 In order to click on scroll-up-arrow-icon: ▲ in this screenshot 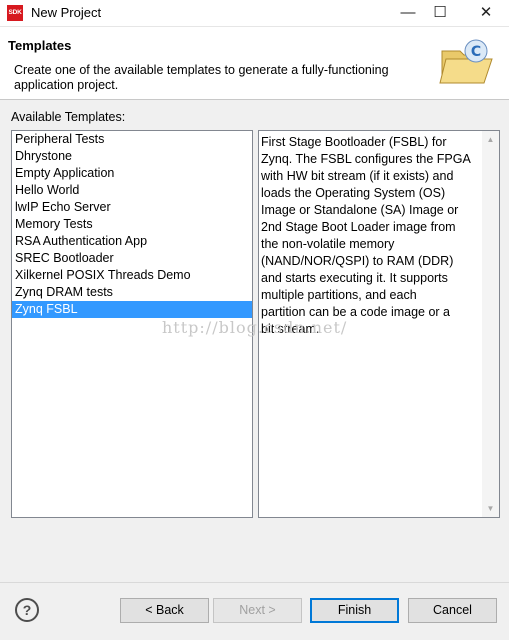, I will do `click(490, 139)`.